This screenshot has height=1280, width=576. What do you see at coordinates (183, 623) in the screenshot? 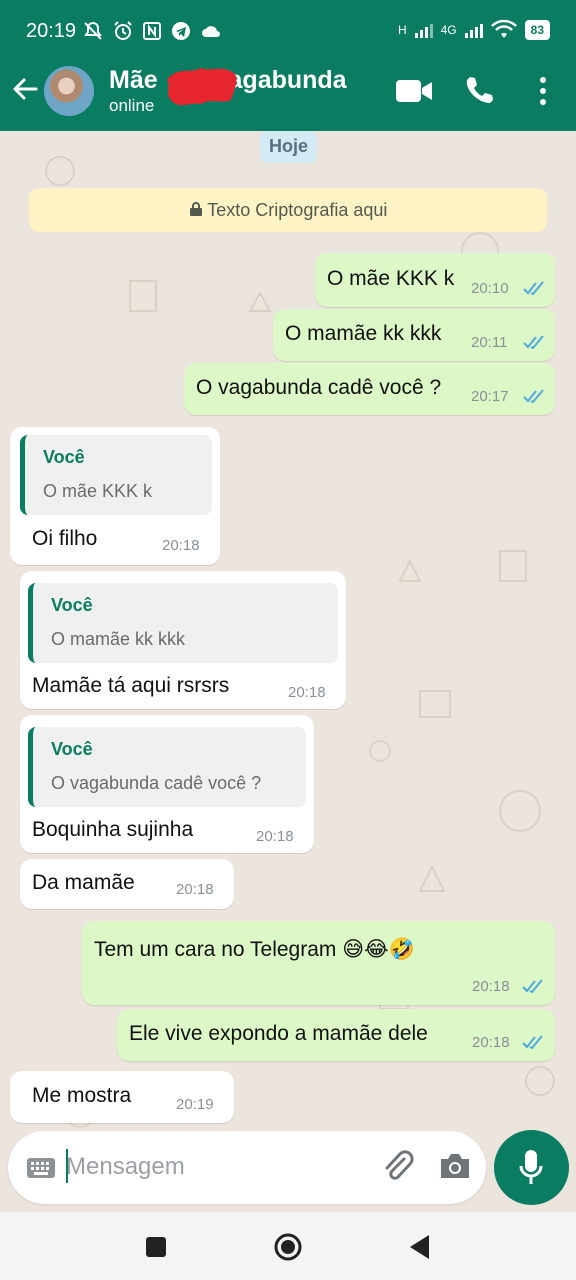
I see `quoted-message: Você O mamãe kk kkk` at bounding box center [183, 623].